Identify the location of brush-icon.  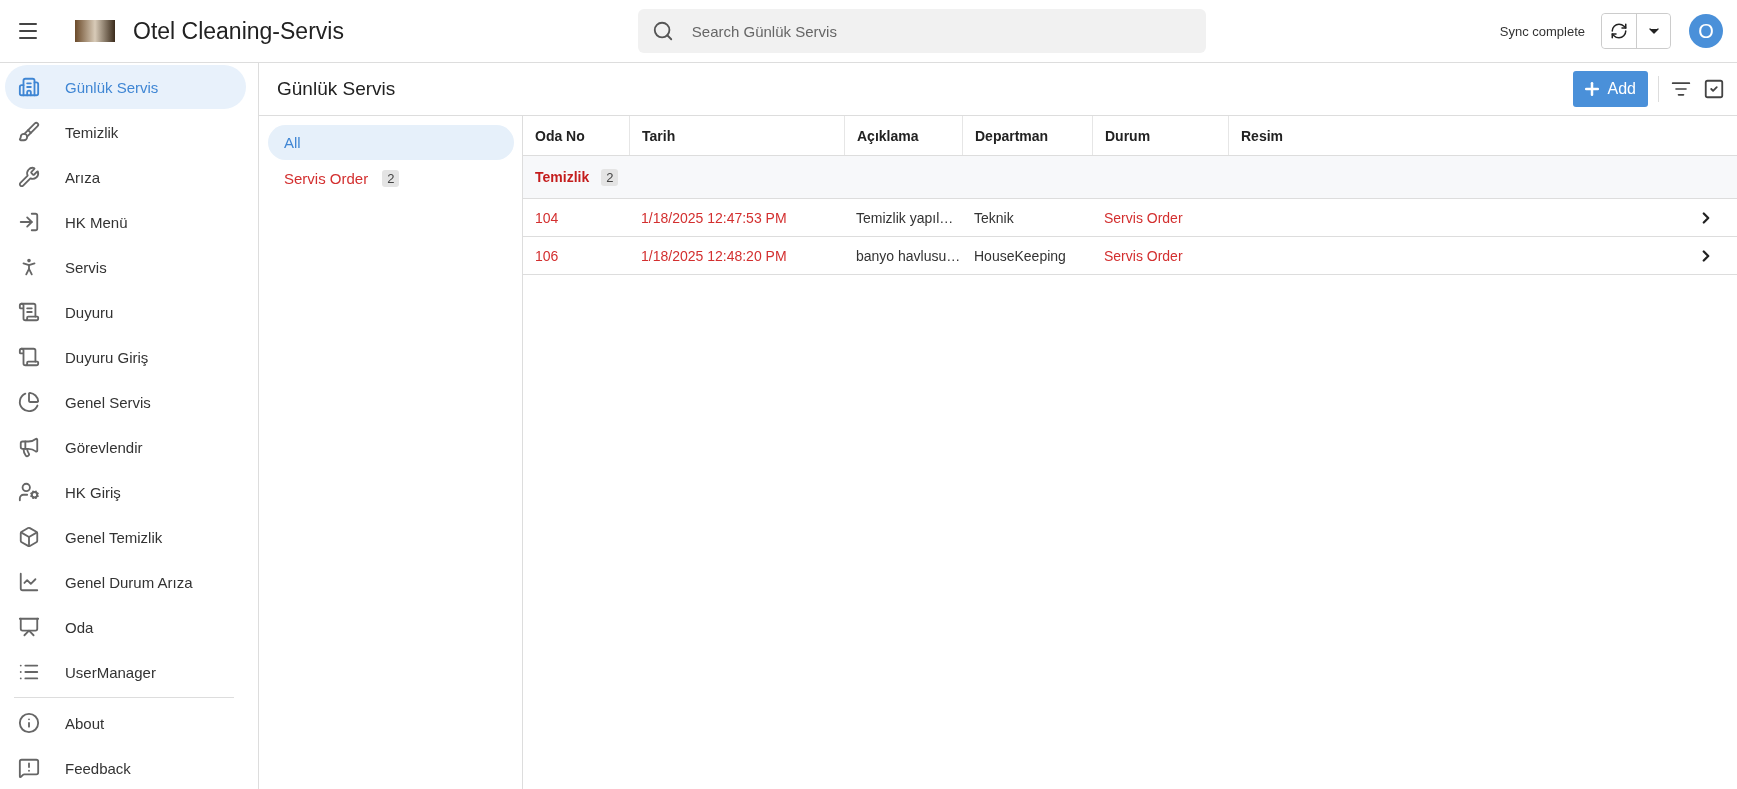
(29, 132).